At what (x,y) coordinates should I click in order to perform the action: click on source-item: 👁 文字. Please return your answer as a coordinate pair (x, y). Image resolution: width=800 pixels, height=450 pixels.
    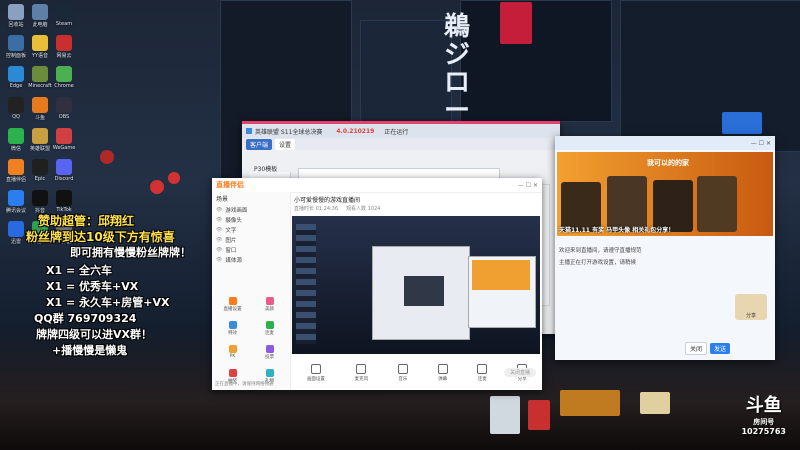
    Looking at the image, I should click on (251, 230).